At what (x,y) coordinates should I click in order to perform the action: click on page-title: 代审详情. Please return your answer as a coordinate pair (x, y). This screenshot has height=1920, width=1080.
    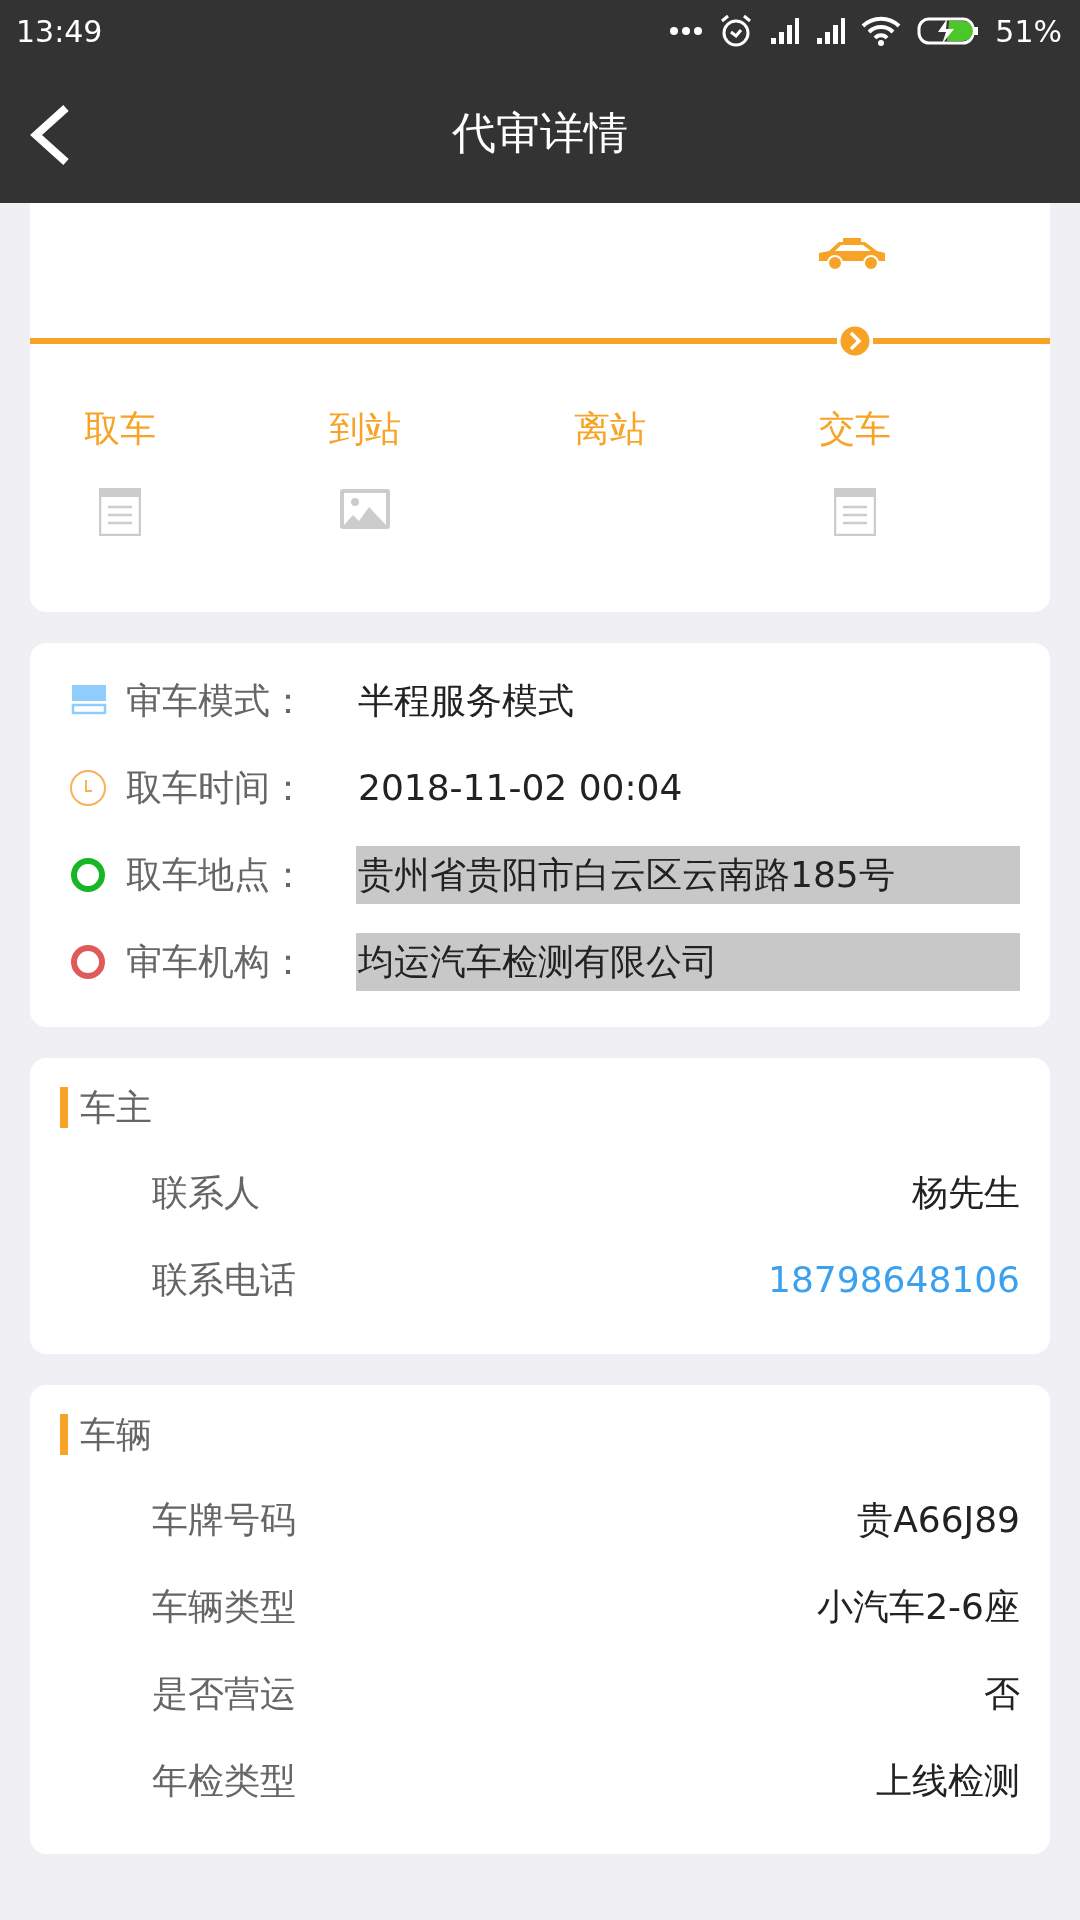
    Looking at the image, I should click on (540, 132).